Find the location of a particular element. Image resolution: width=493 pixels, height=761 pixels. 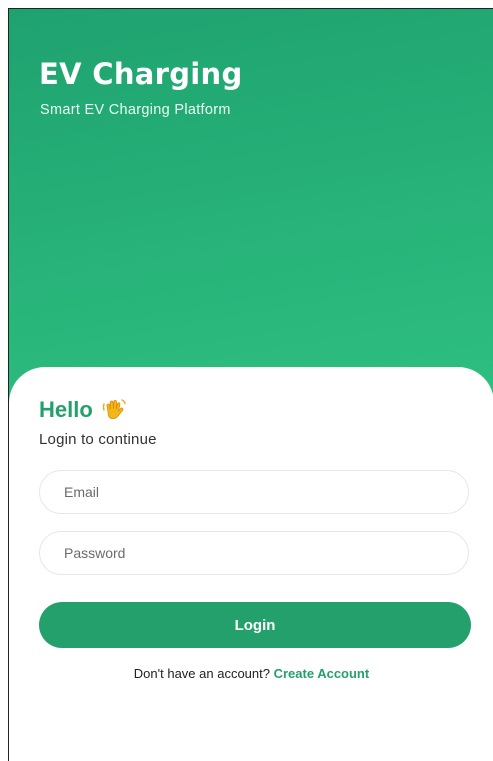

app-subtitle: Smart EV Charging Platform is located at coordinates (135, 110).